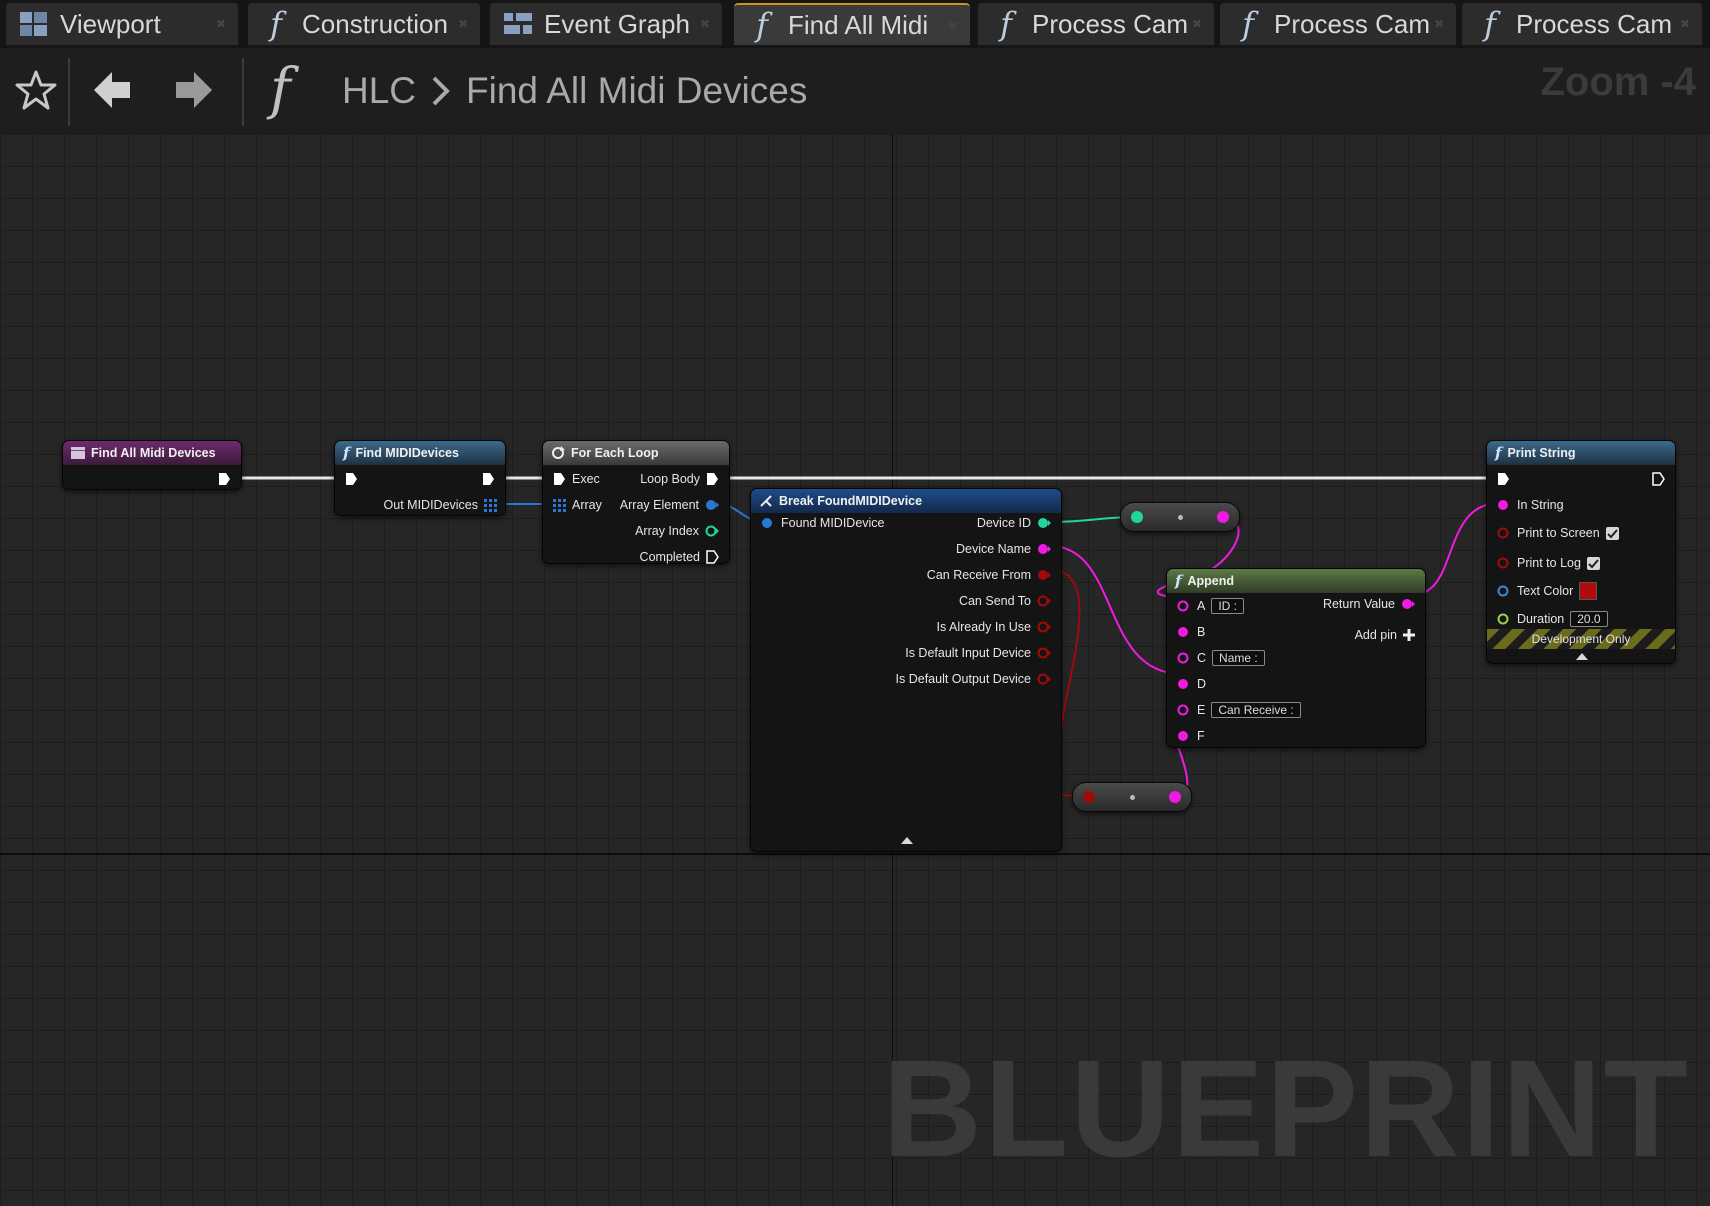 The width and height of the screenshot is (1710, 1206). What do you see at coordinates (1581, 453) in the screenshot?
I see `node-header: f Print String` at bounding box center [1581, 453].